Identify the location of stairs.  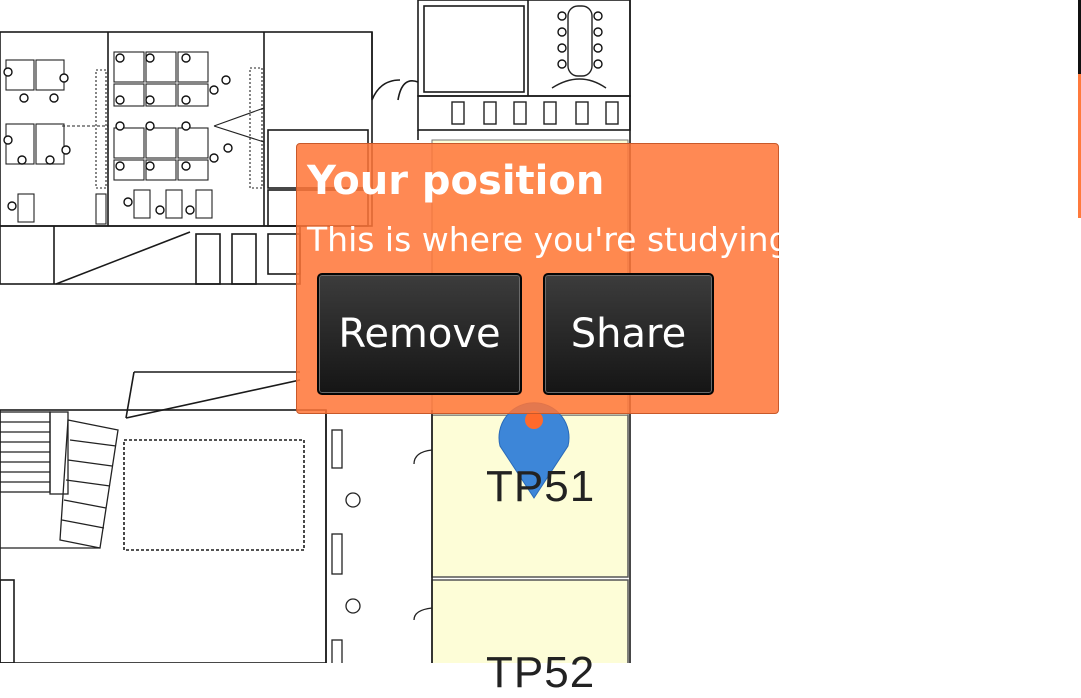
(59, 480).